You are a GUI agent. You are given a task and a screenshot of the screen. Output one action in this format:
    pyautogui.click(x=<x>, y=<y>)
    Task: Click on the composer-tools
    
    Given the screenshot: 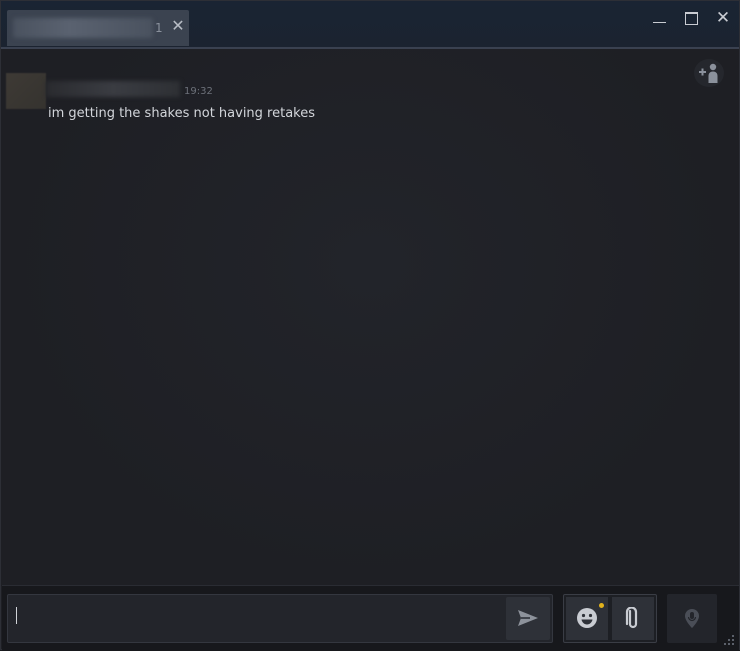 What is the action you would take?
    pyautogui.click(x=610, y=618)
    